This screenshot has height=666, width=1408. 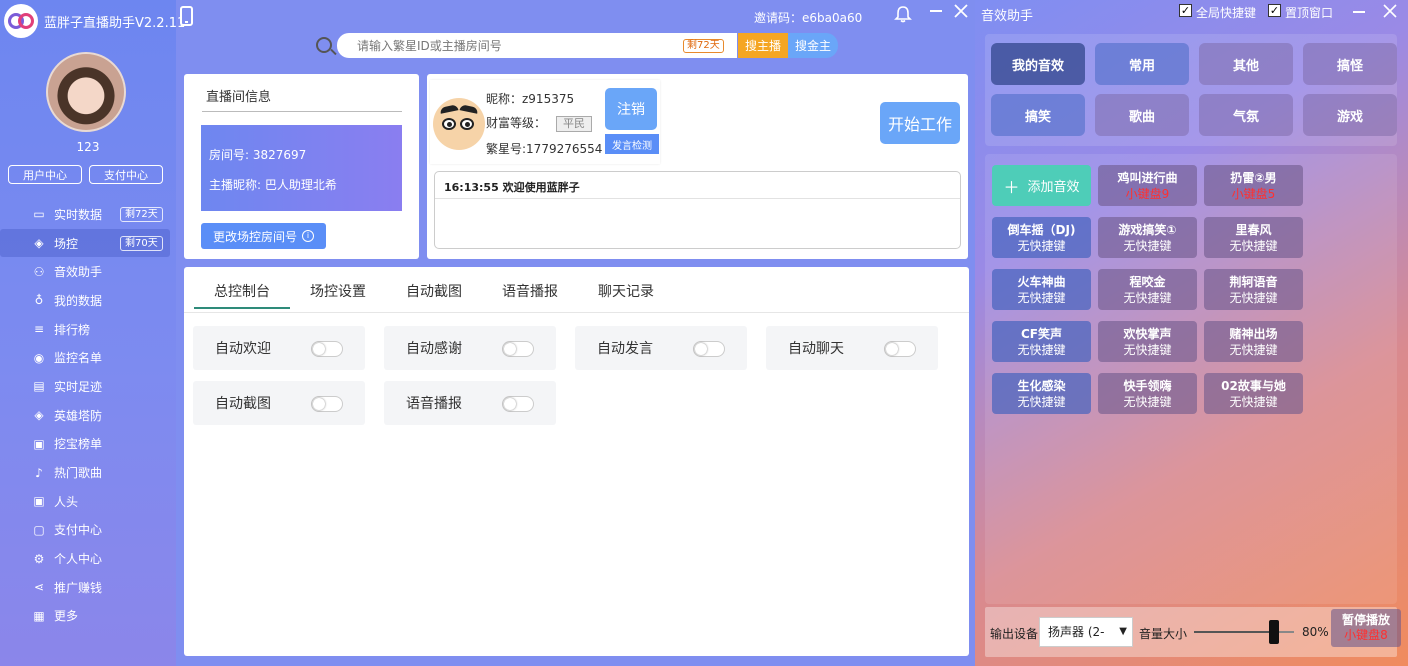 What do you see at coordinates (186, 16) in the screenshot?
I see `phone-icon` at bounding box center [186, 16].